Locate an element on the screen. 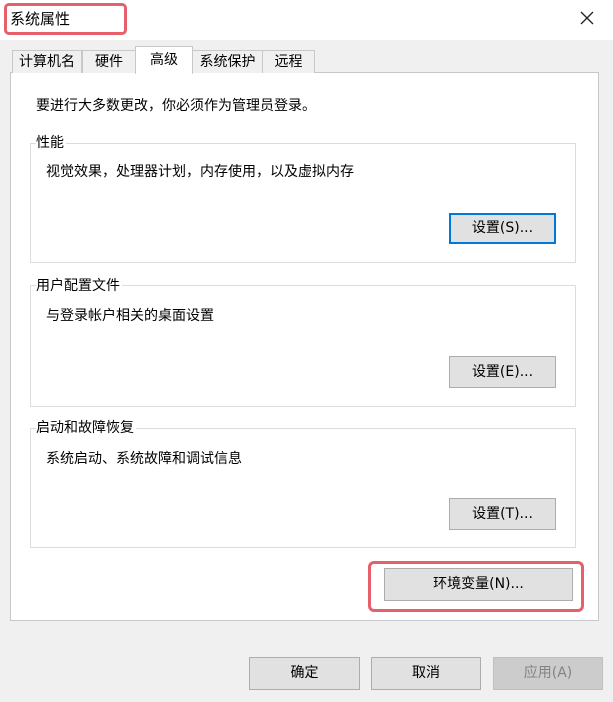 The image size is (613, 702). ok-button: 确定 is located at coordinates (304, 673).